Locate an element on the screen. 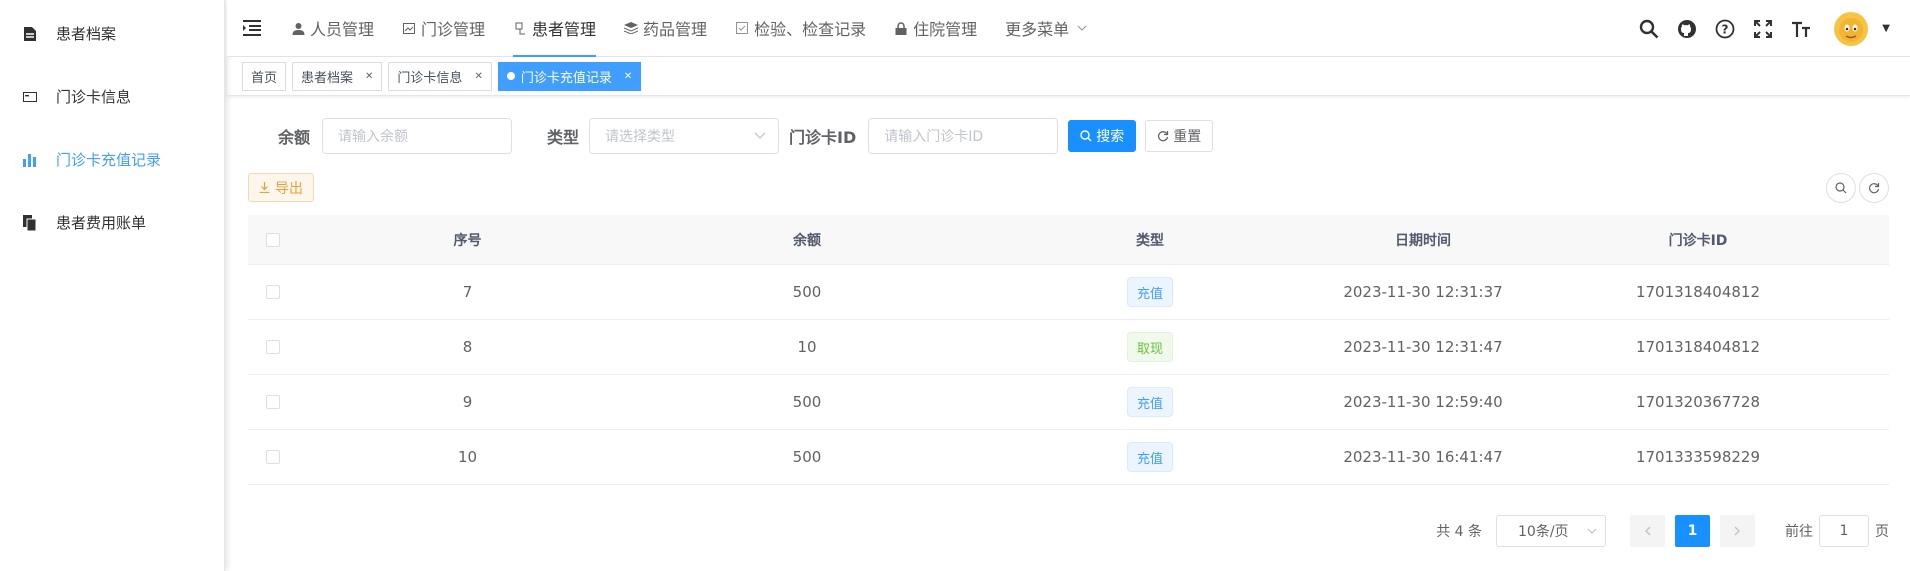  card-id-placeholder: 请输入门诊卡ID is located at coordinates (934, 137).